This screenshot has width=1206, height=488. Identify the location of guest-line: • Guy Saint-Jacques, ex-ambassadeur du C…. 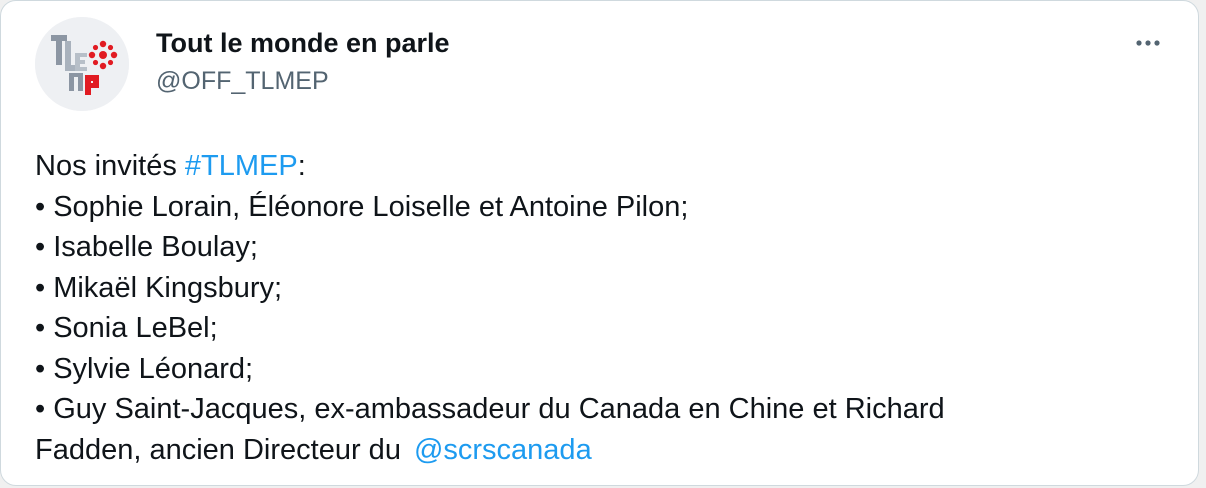
(490, 409).